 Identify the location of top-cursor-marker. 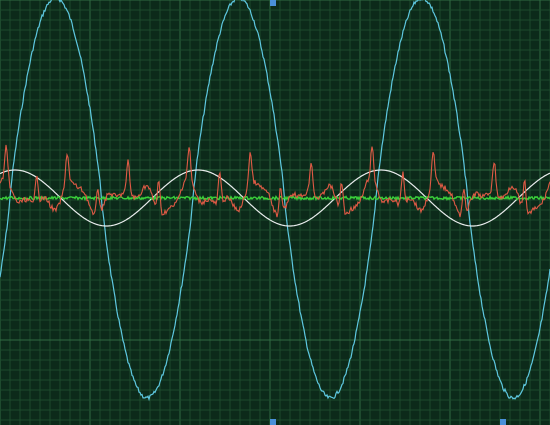
(273, 3).